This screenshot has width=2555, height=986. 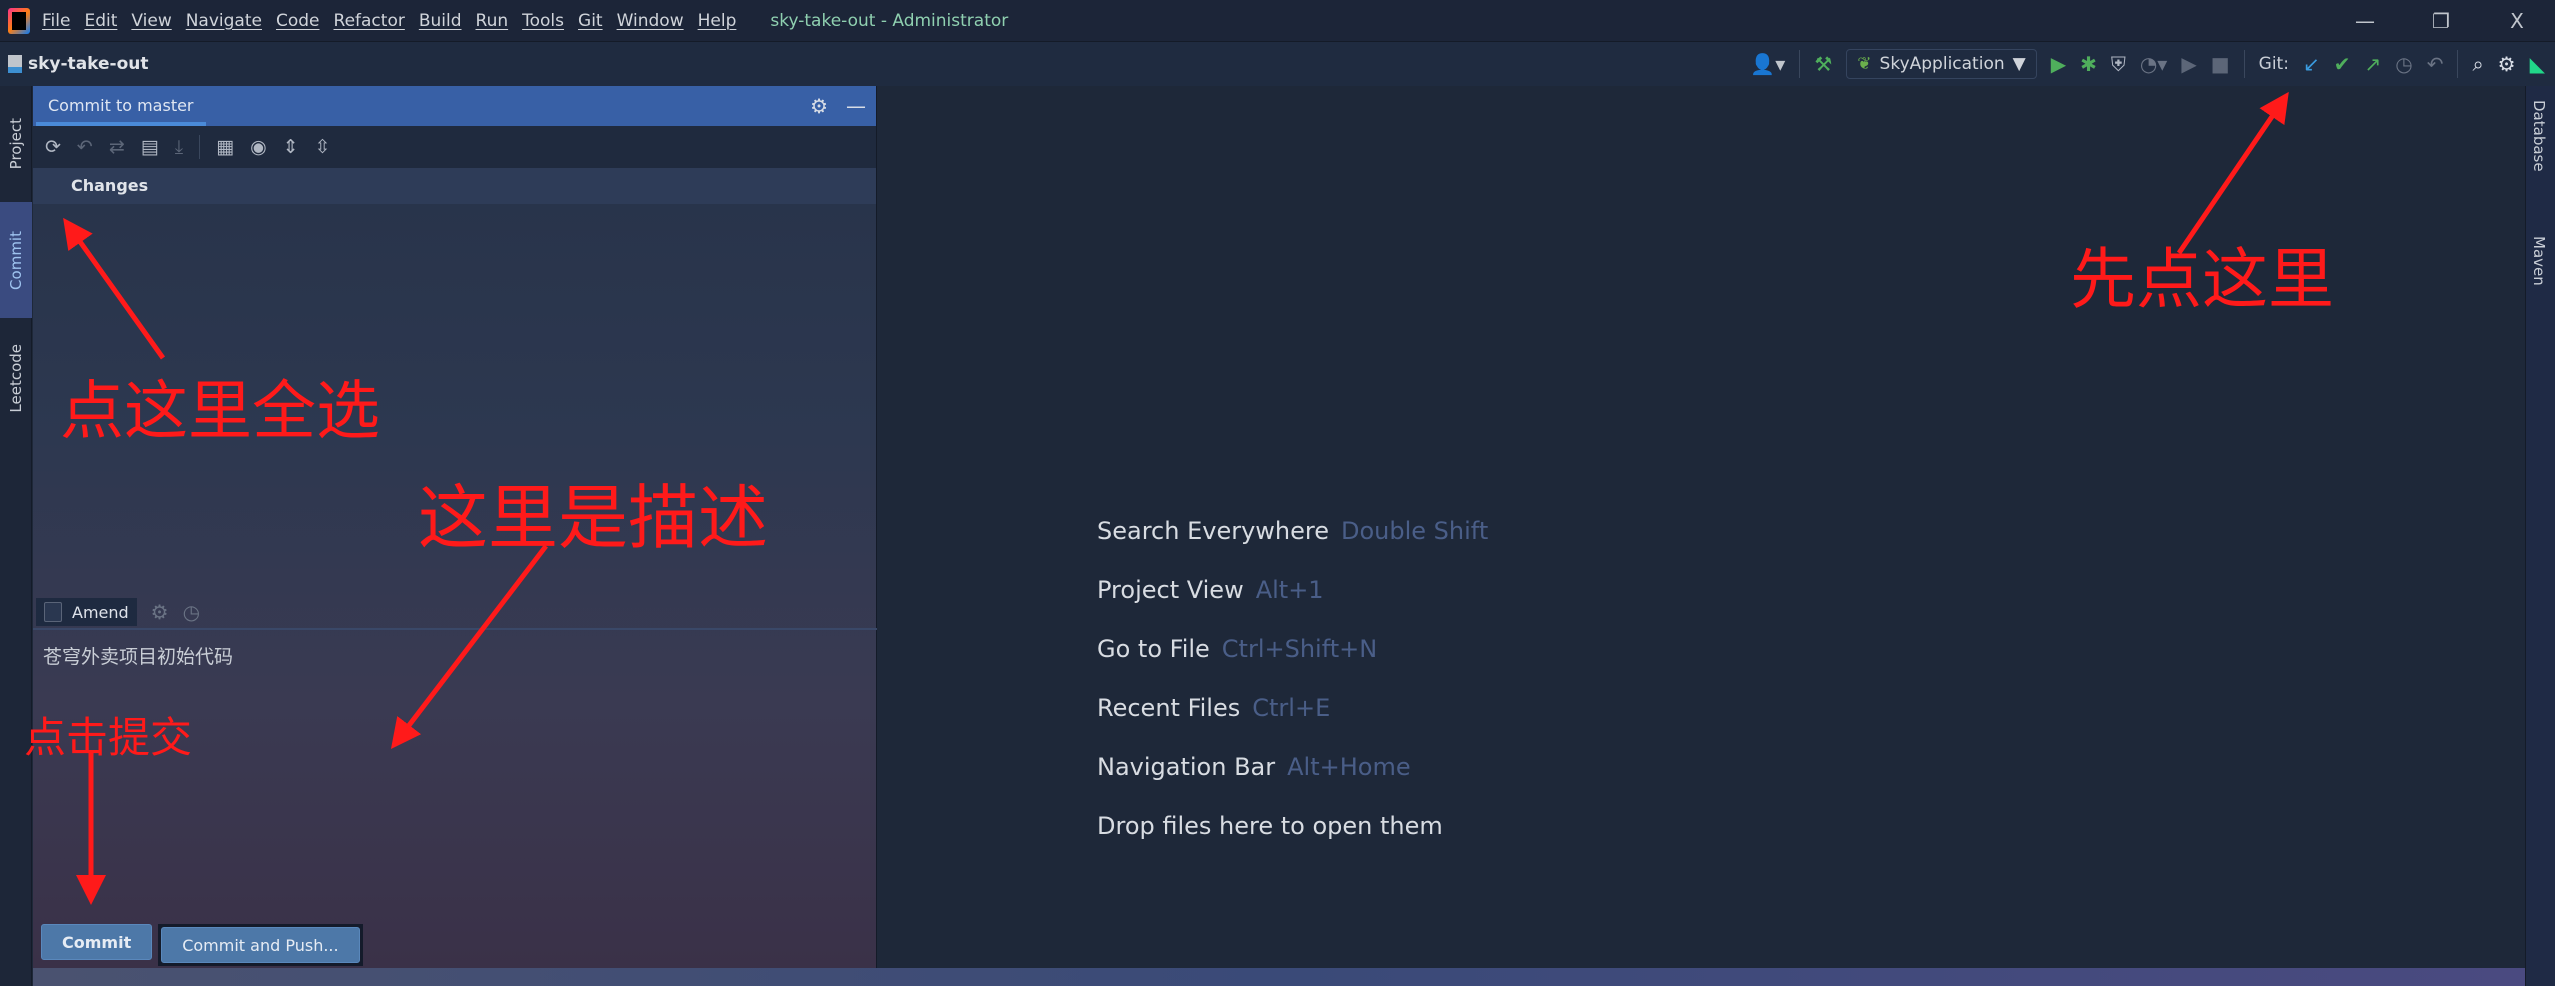 I want to click on tab-maven: Maven, so click(x=2539, y=261).